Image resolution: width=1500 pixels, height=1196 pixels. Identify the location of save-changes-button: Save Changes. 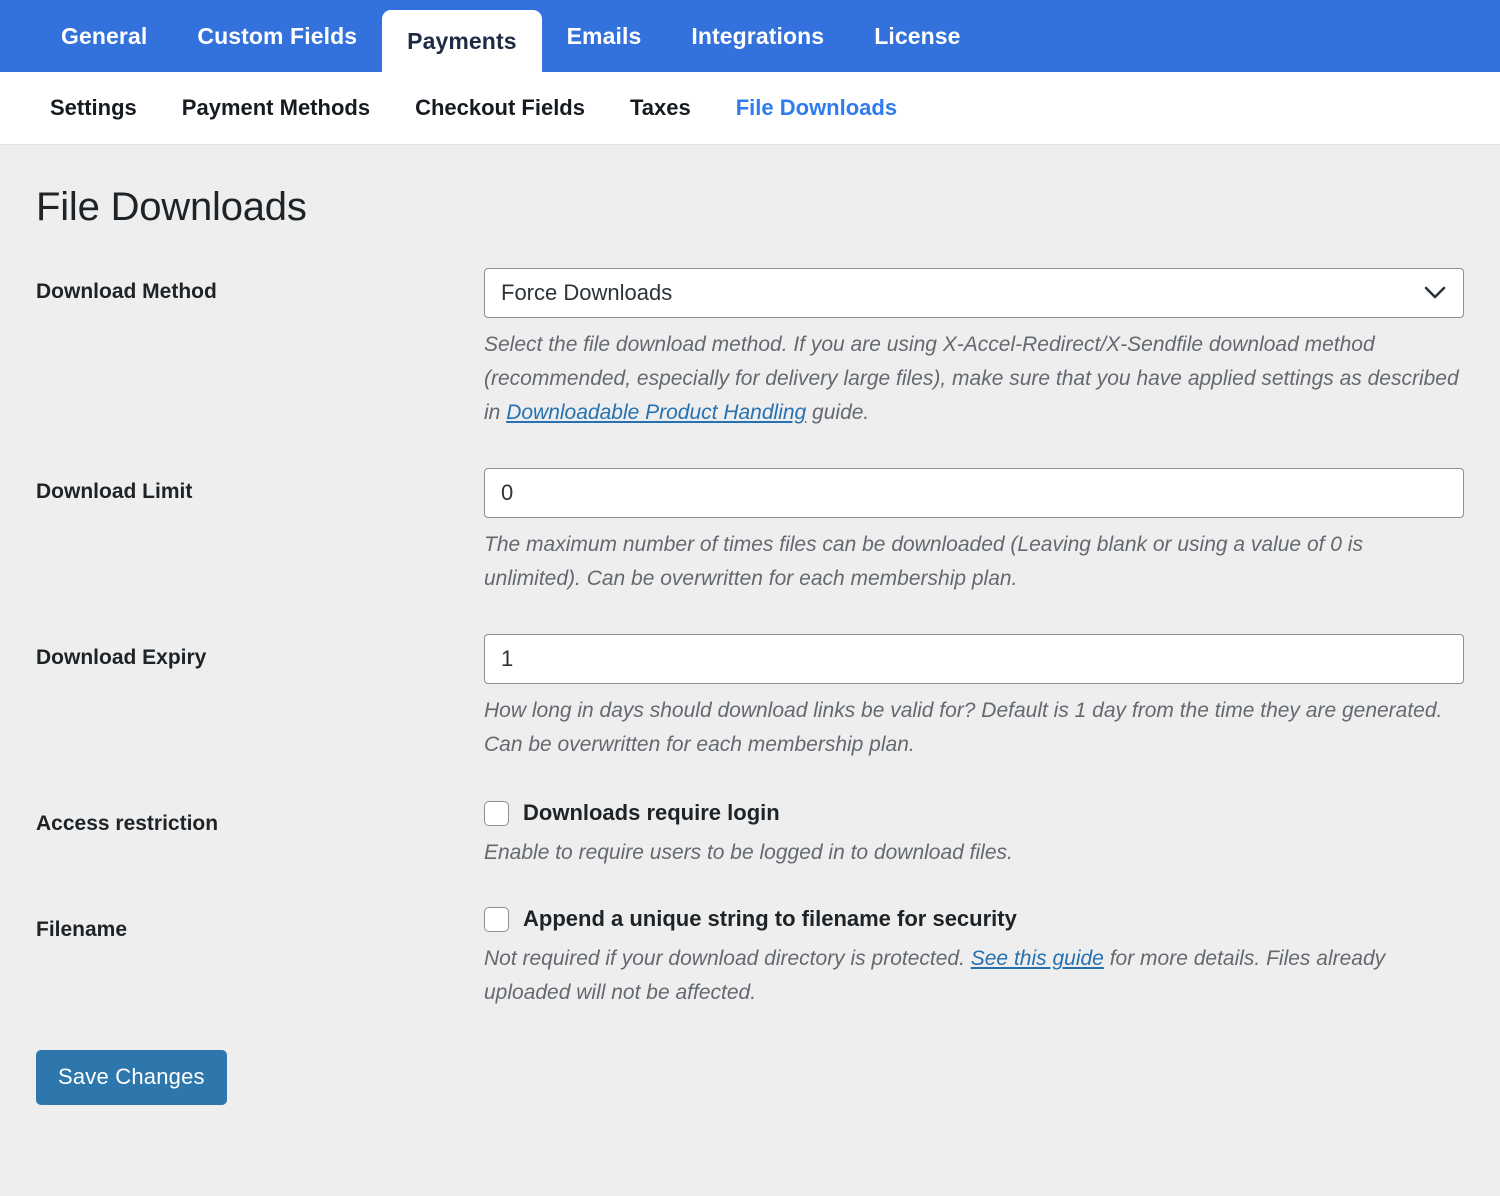
(131, 1078).